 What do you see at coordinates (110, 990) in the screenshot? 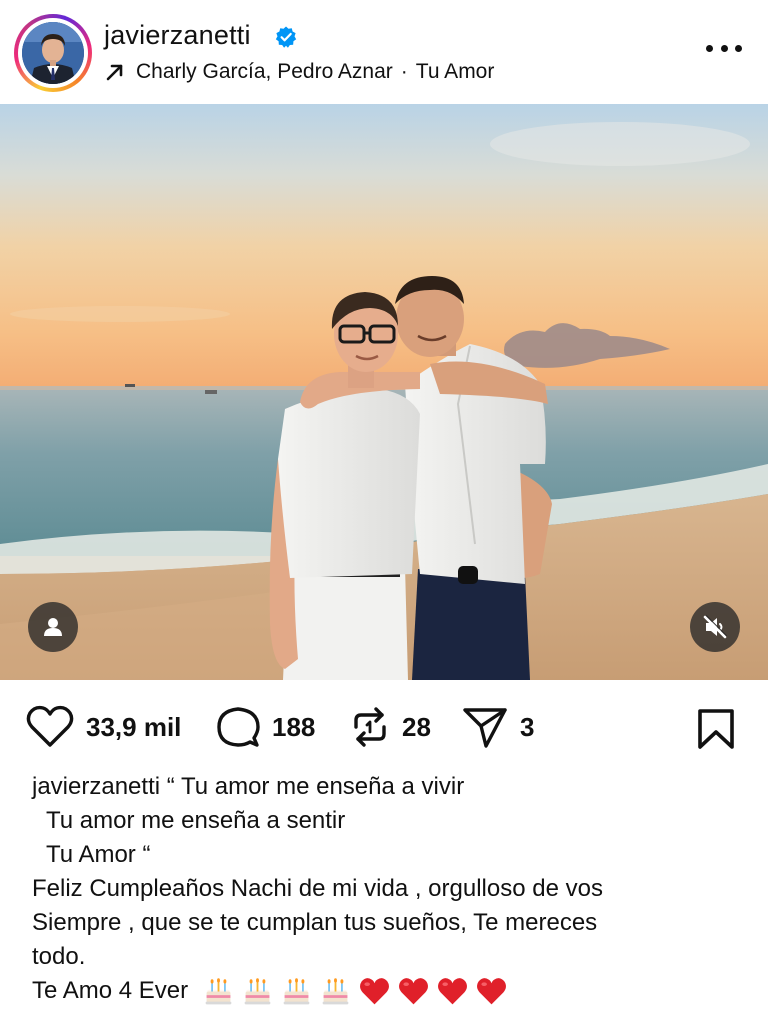
I see `caption-text: Te Amo 4 Ever` at bounding box center [110, 990].